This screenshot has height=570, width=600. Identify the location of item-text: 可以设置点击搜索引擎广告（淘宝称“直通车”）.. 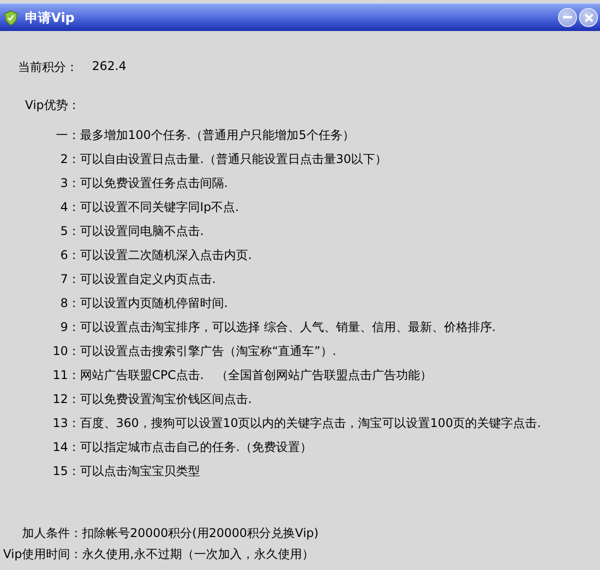
(208, 351).